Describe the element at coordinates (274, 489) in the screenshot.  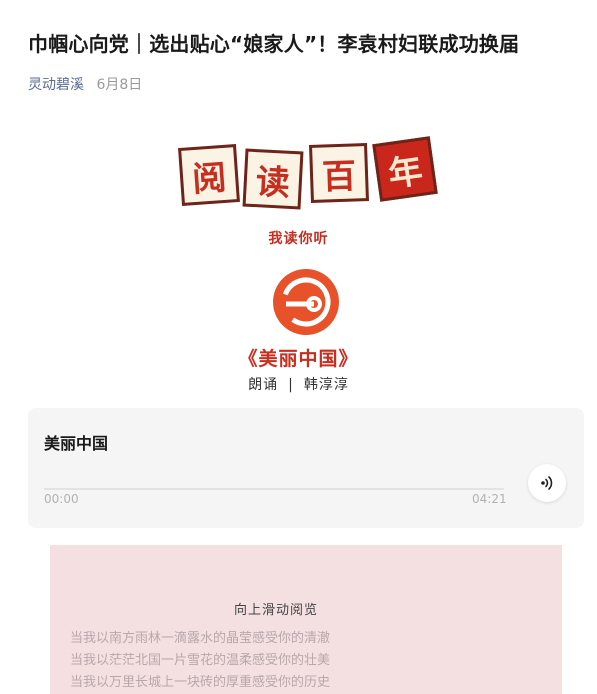
I see `audio-progress-track` at that location.